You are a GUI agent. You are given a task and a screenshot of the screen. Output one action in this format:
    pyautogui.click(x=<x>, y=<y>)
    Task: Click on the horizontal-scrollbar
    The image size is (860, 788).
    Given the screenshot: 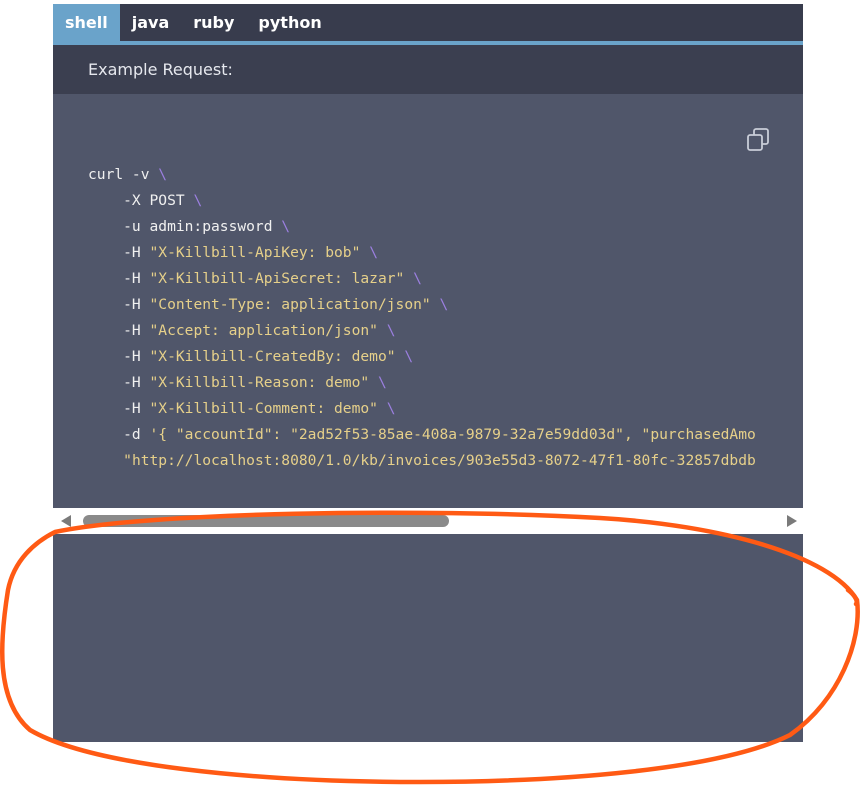 What is the action you would take?
    pyautogui.click(x=428, y=521)
    